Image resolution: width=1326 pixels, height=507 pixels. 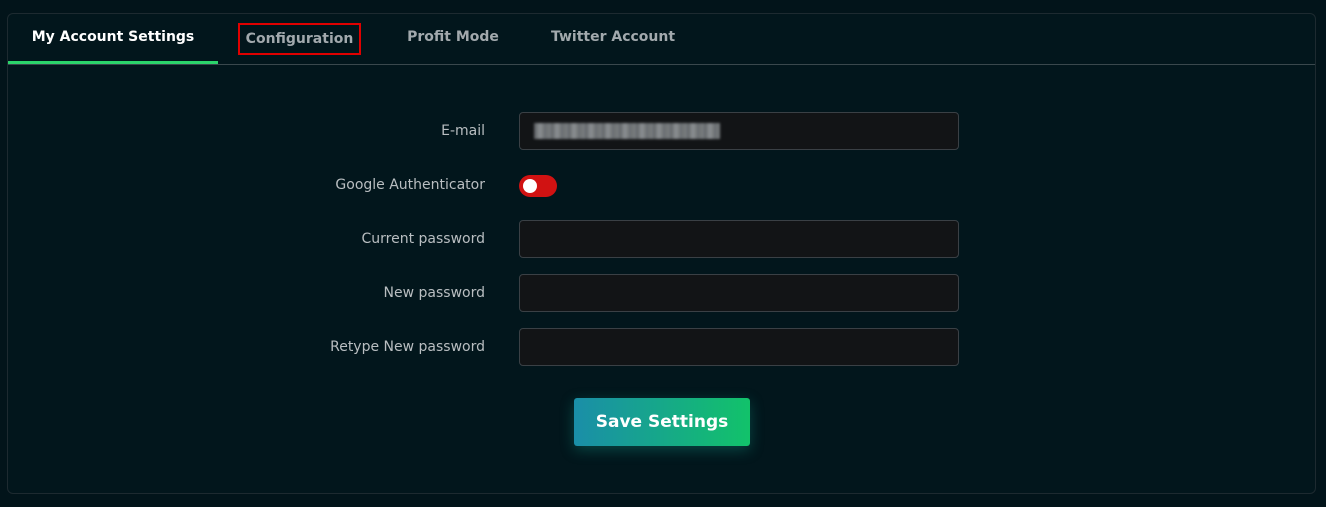 What do you see at coordinates (423, 239) in the screenshot?
I see `current-password-label: Current password` at bounding box center [423, 239].